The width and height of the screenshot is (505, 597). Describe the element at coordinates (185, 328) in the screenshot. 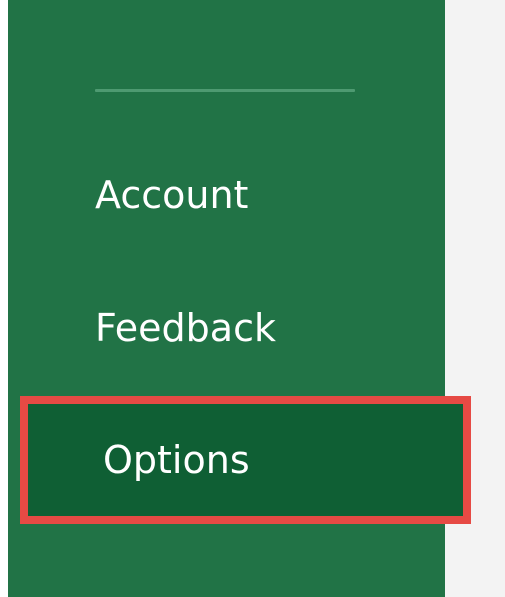

I see `sidebar-item-label: Feedback` at that location.